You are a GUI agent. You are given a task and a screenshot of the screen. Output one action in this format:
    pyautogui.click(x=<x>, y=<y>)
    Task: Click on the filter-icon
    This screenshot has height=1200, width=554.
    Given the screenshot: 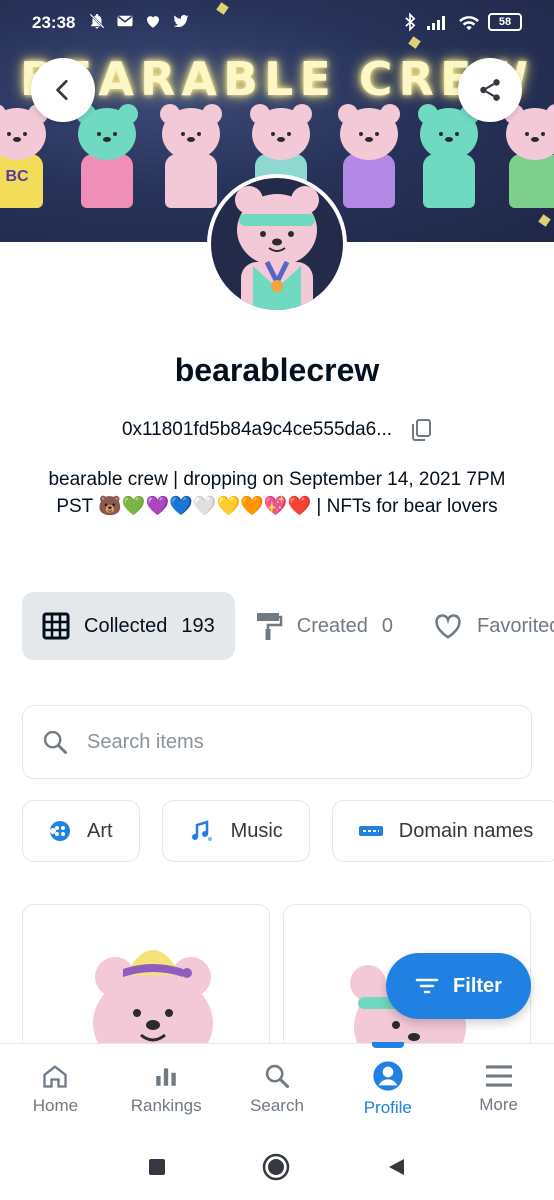 What is the action you would take?
    pyautogui.click(x=427, y=986)
    